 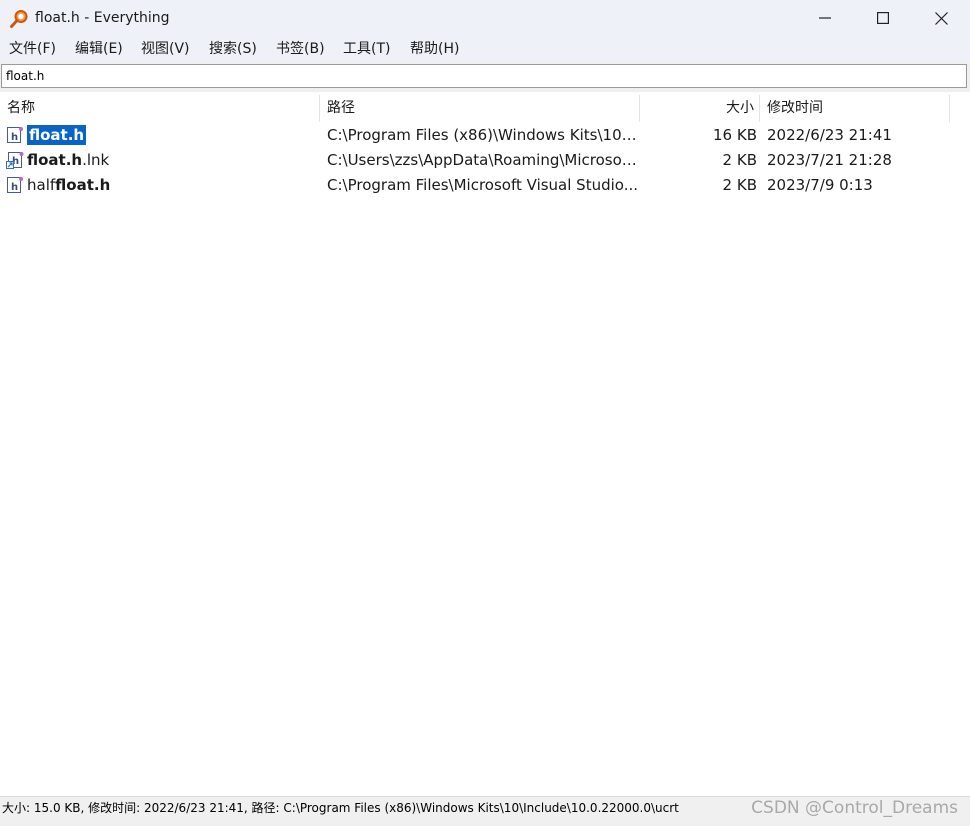 What do you see at coordinates (434, 49) in the screenshot?
I see `menu-help: 帮助(H)` at bounding box center [434, 49].